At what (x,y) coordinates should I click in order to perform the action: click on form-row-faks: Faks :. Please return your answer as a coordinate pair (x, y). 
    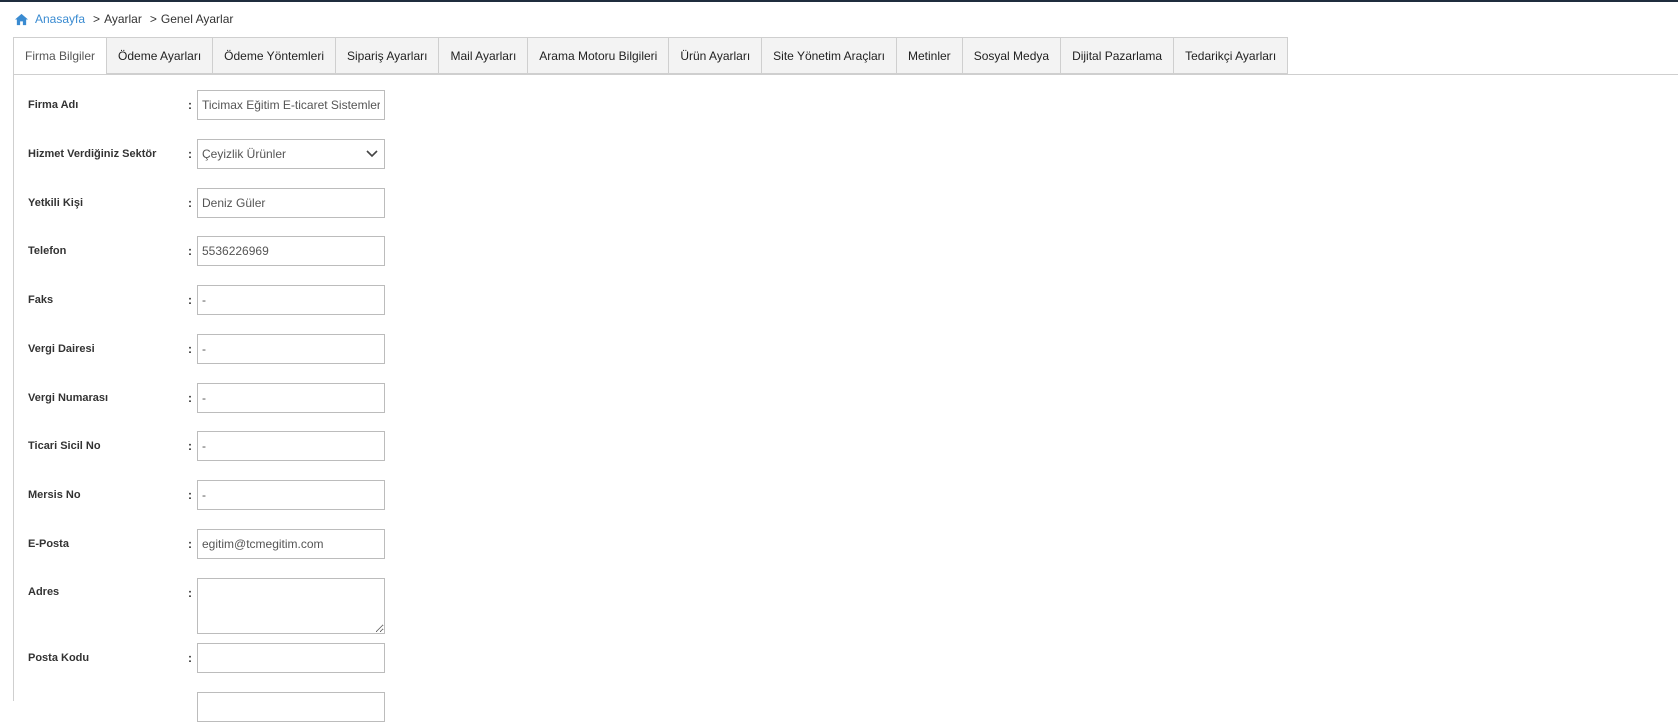
    Looking at the image, I should click on (208, 300).